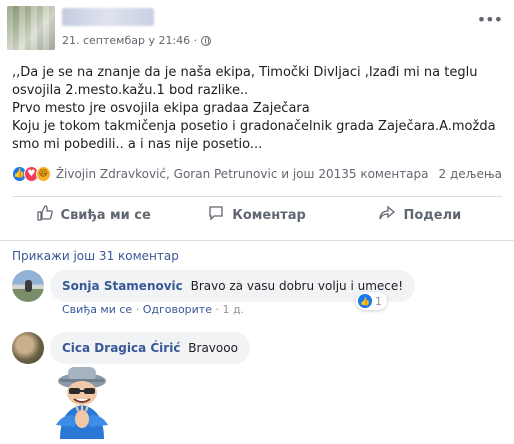 Image resolution: width=514 pixels, height=444 pixels. I want to click on post-timestamp: 21. септембар у 21:46 ·, so click(137, 40).